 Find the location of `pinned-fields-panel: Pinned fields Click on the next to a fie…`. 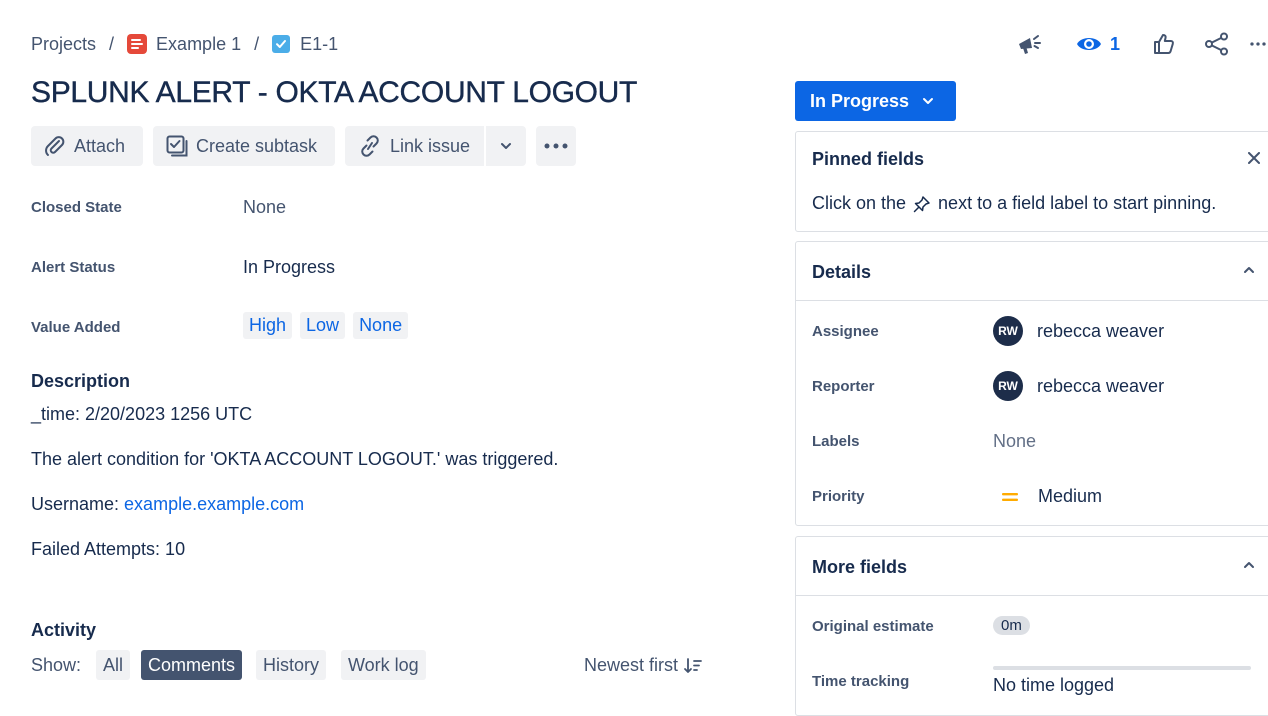

pinned-fields-panel: Pinned fields Click on the next to a fie… is located at coordinates (1031, 181).